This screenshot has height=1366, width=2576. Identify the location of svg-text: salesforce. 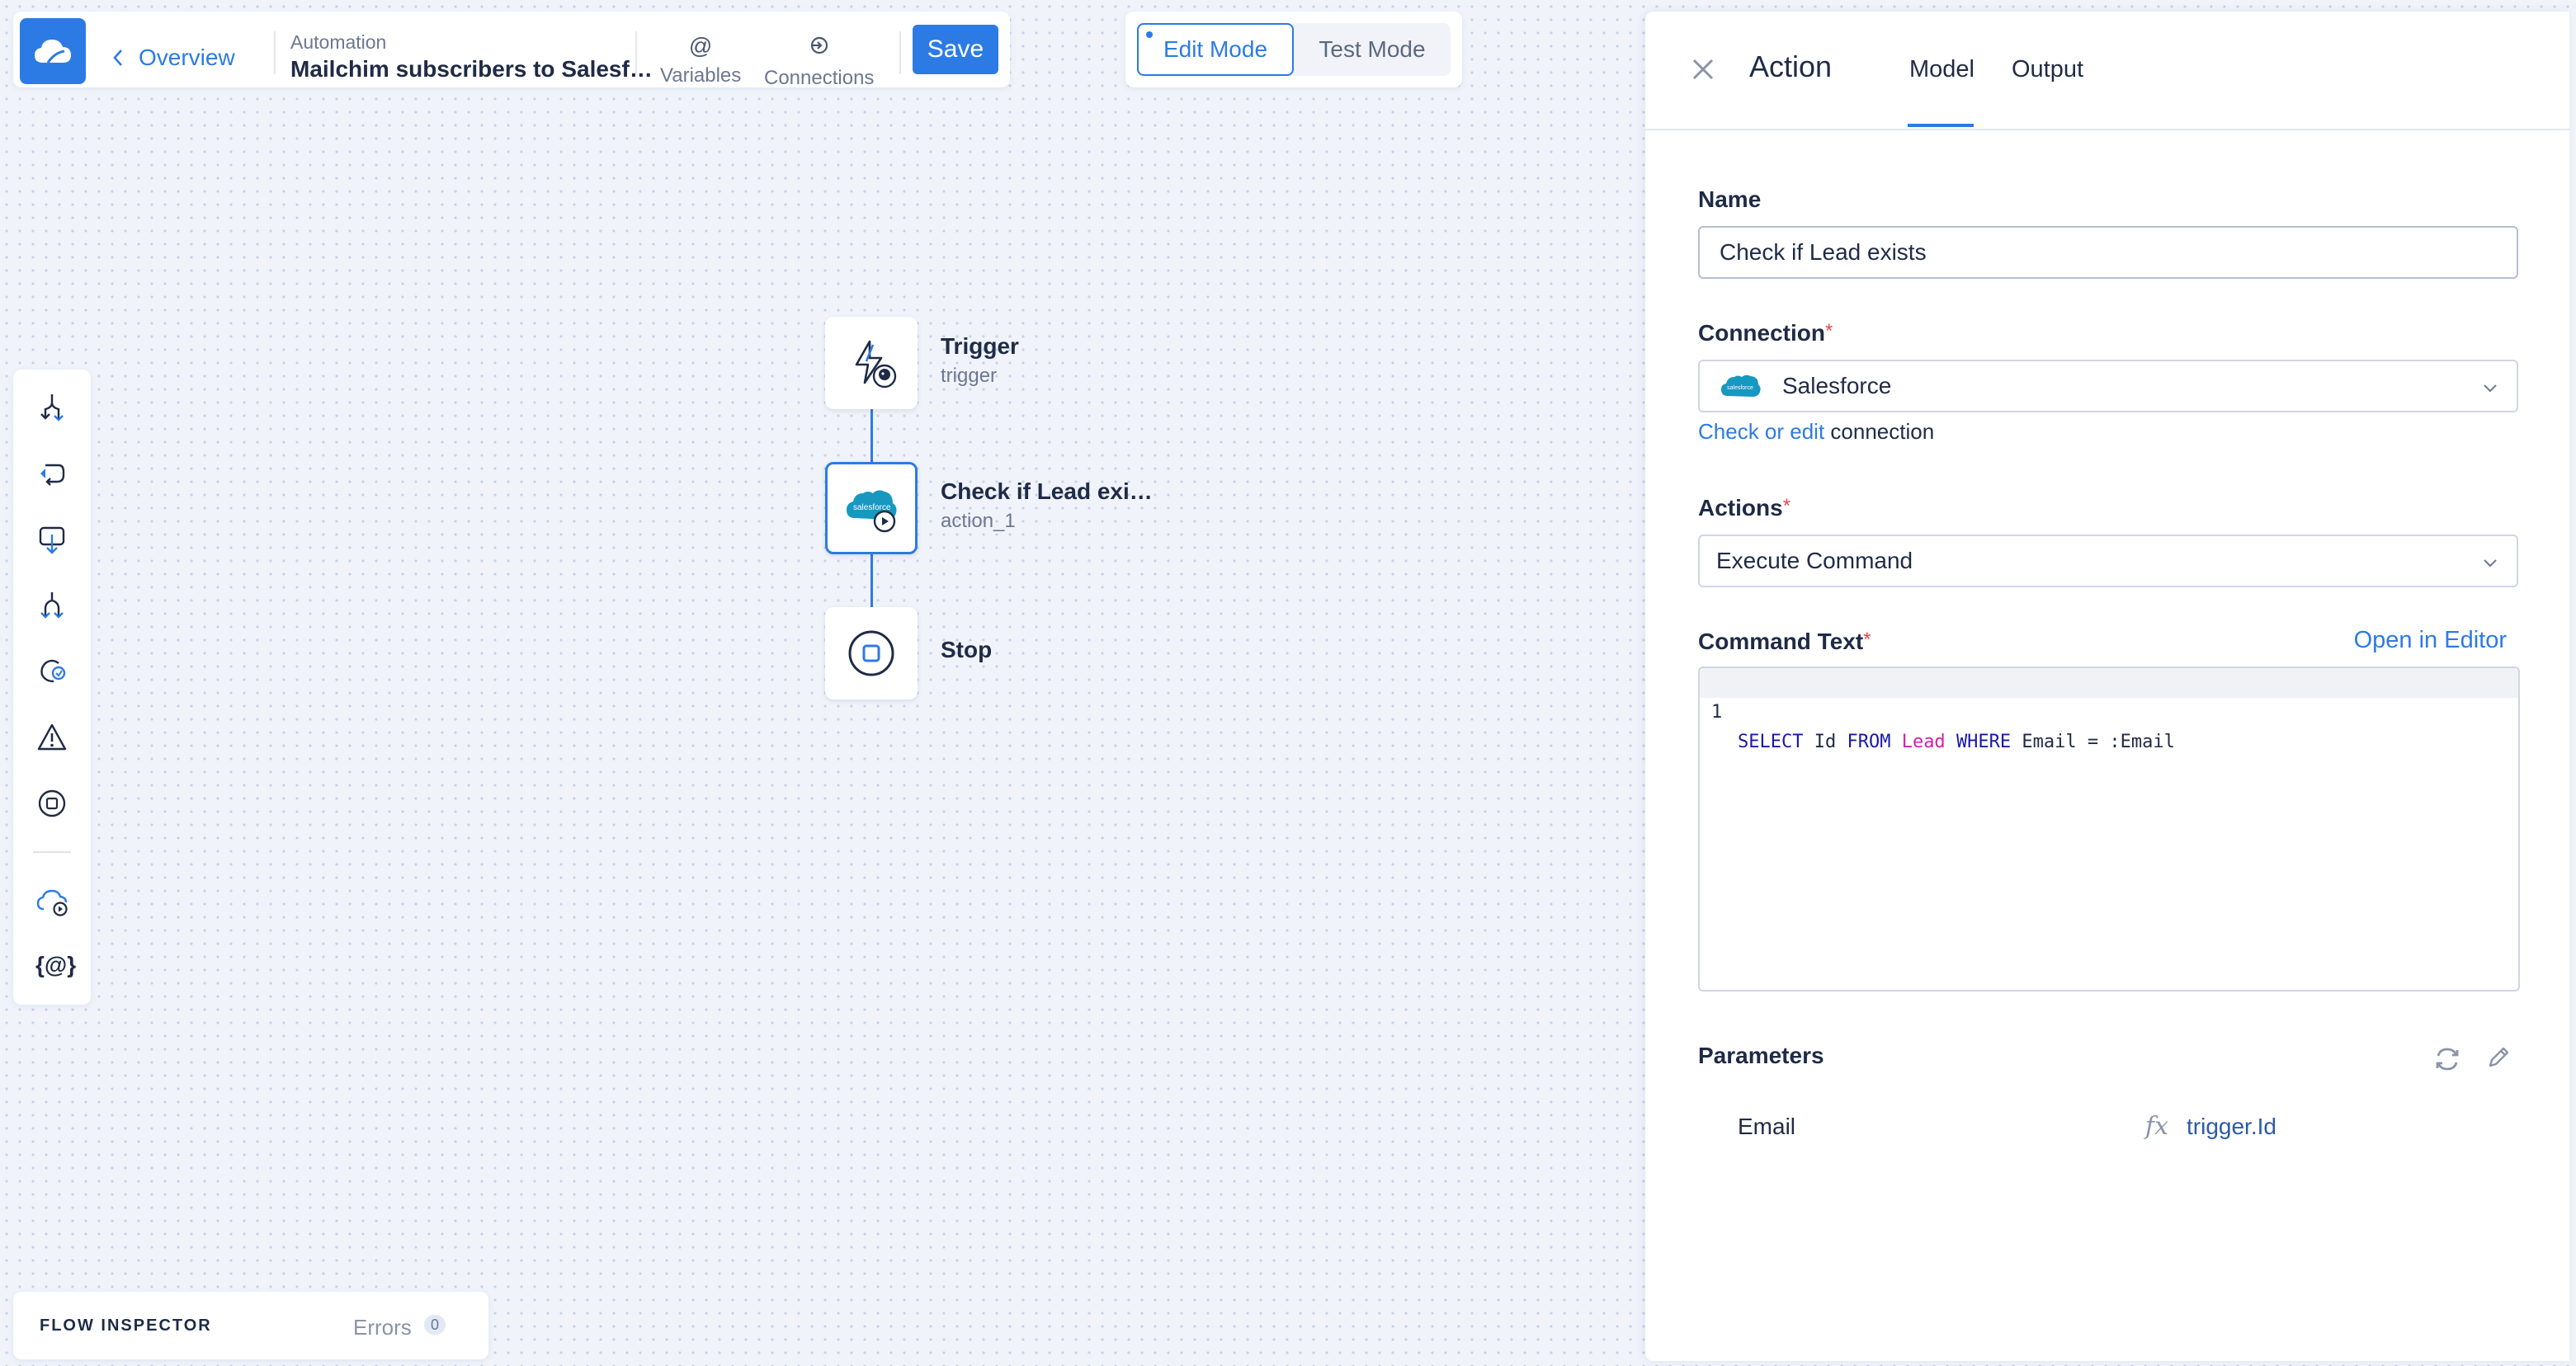
(1740, 388).